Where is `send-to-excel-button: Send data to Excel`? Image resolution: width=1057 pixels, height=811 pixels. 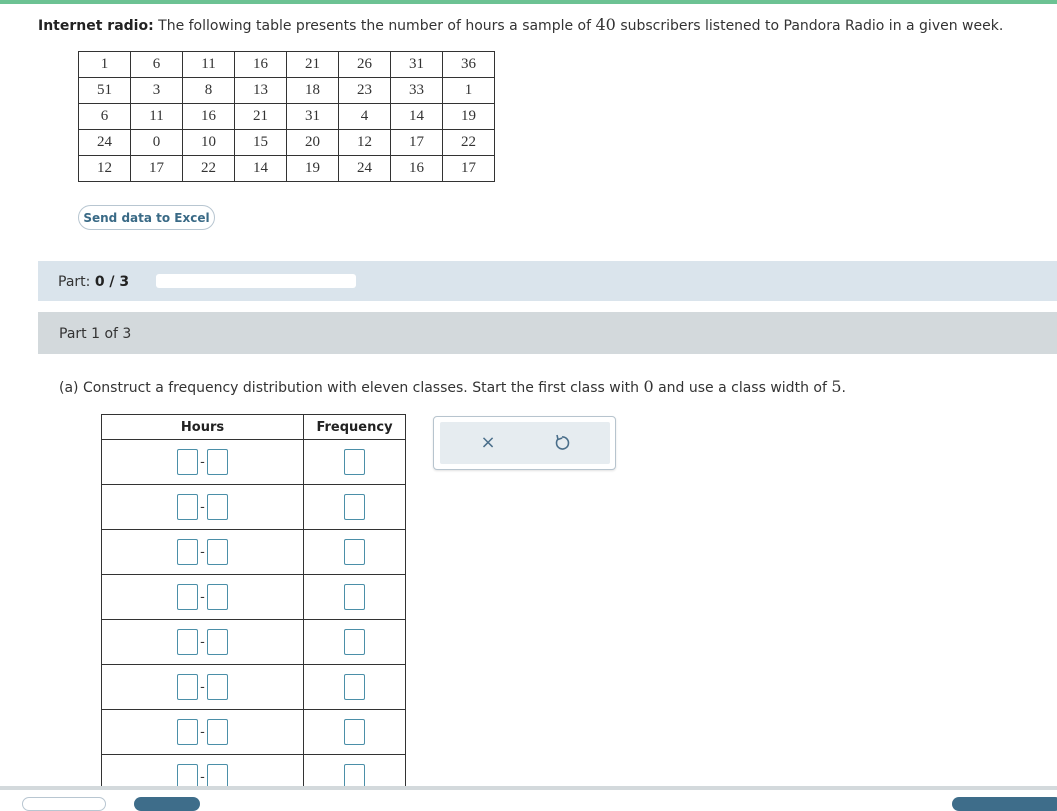
send-to-excel-button: Send data to Excel is located at coordinates (146, 217).